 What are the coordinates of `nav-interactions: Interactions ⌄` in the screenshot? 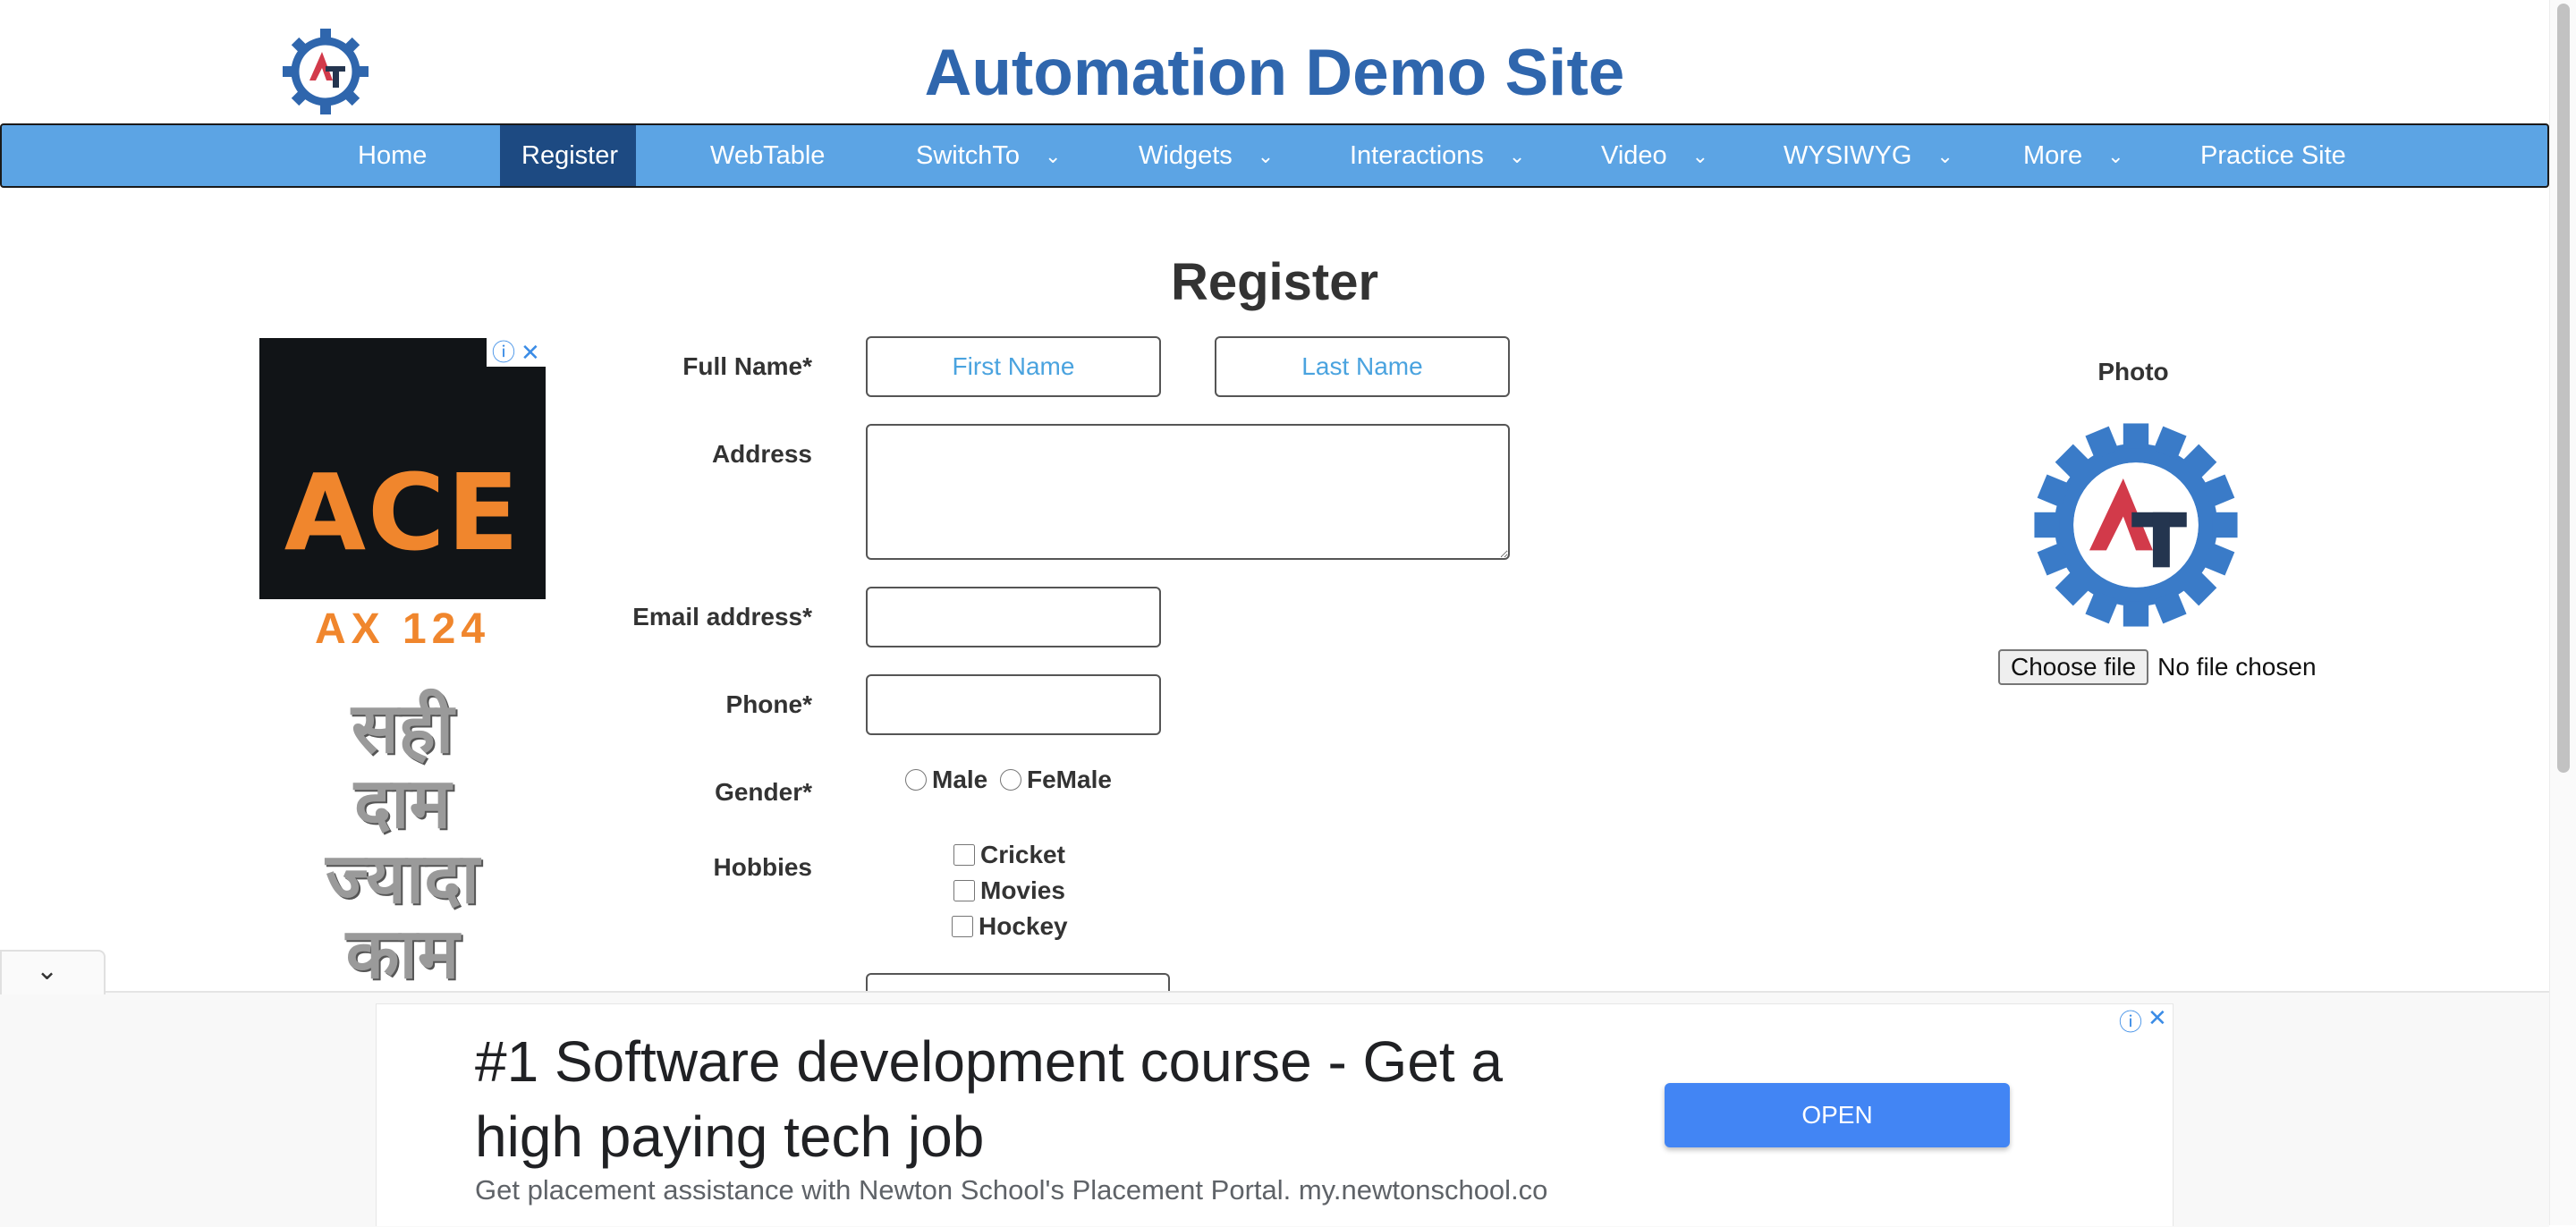 It's located at (1437, 155).